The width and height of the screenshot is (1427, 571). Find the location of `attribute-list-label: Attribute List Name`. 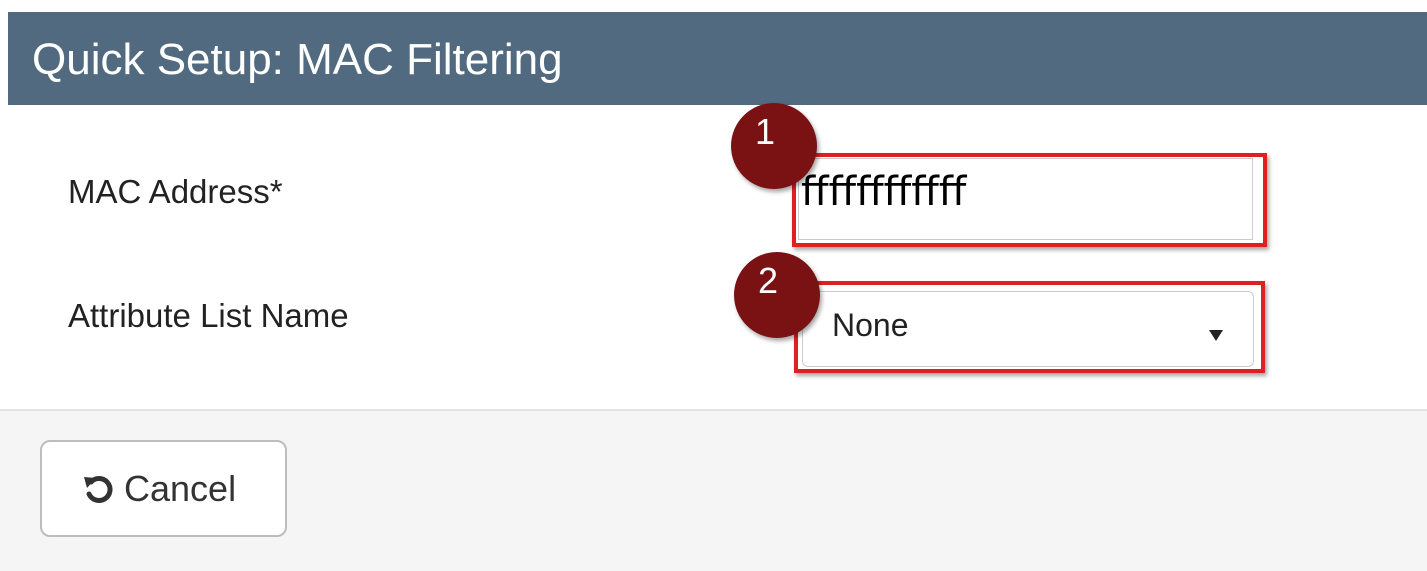

attribute-list-label: Attribute List Name is located at coordinates (208, 315).